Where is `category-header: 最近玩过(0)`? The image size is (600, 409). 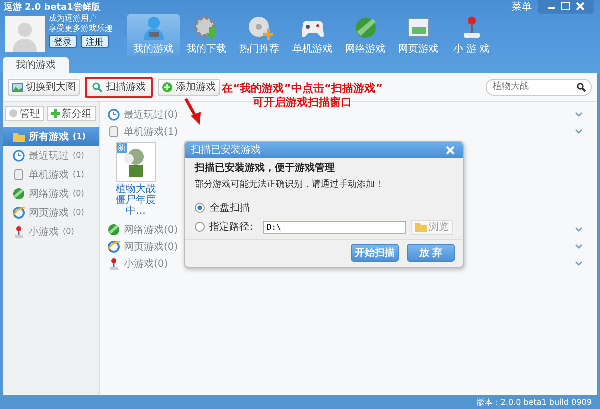
category-header: 最近玩过(0) is located at coordinates (151, 115).